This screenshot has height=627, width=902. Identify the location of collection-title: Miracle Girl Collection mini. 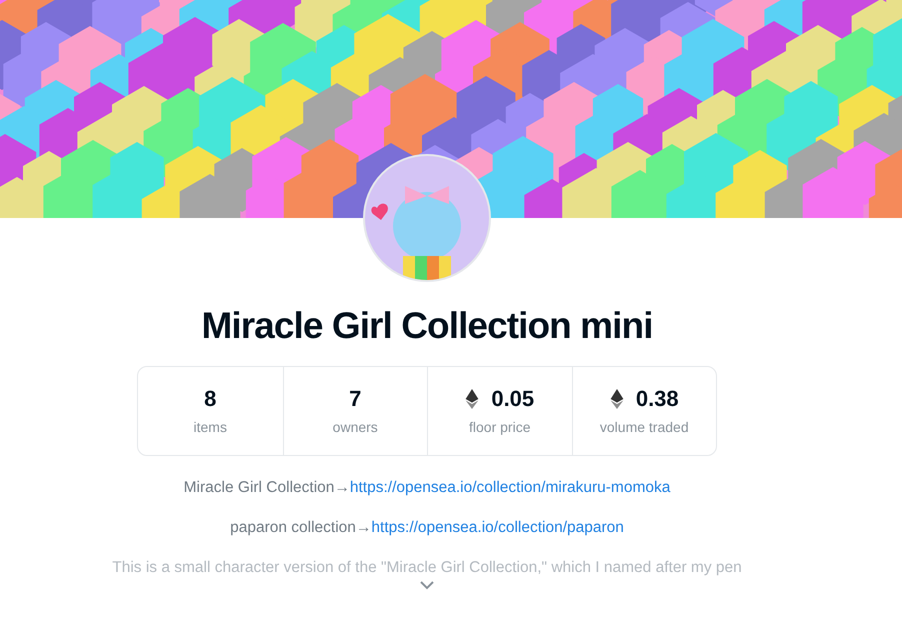
(427, 326).